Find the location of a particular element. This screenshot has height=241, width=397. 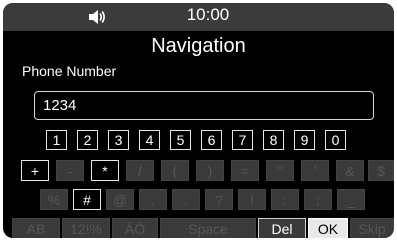

key-asterisk: * is located at coordinates (105, 170).